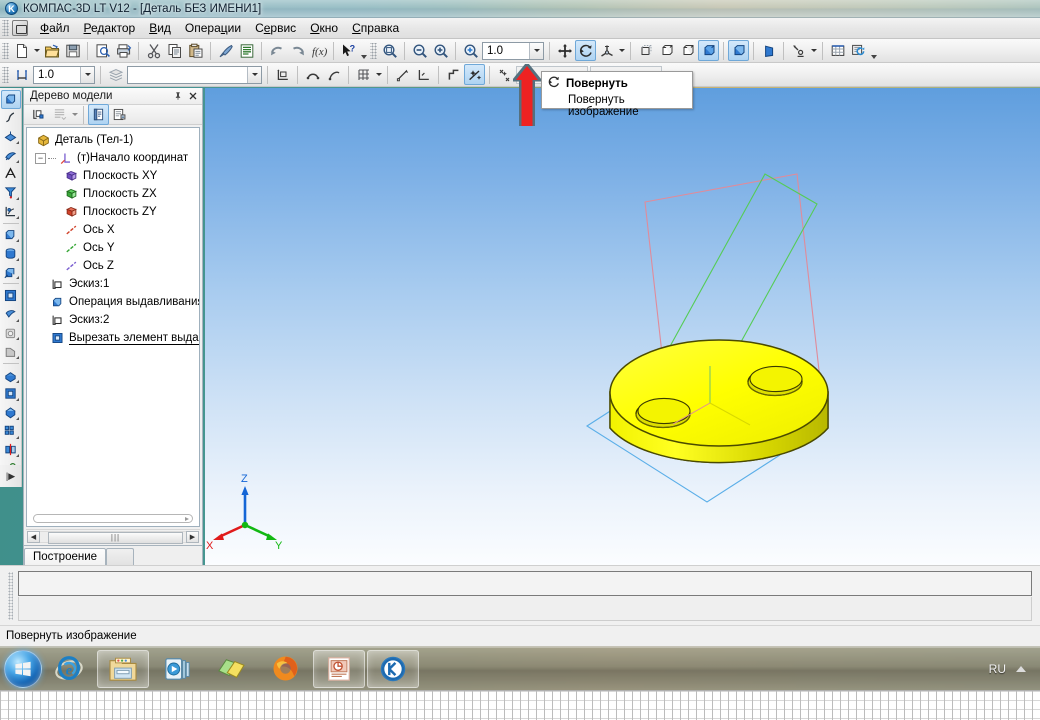 The image size is (1040, 720). What do you see at coordinates (318, 50) in the screenshot?
I see `variables-button: f(x)` at bounding box center [318, 50].